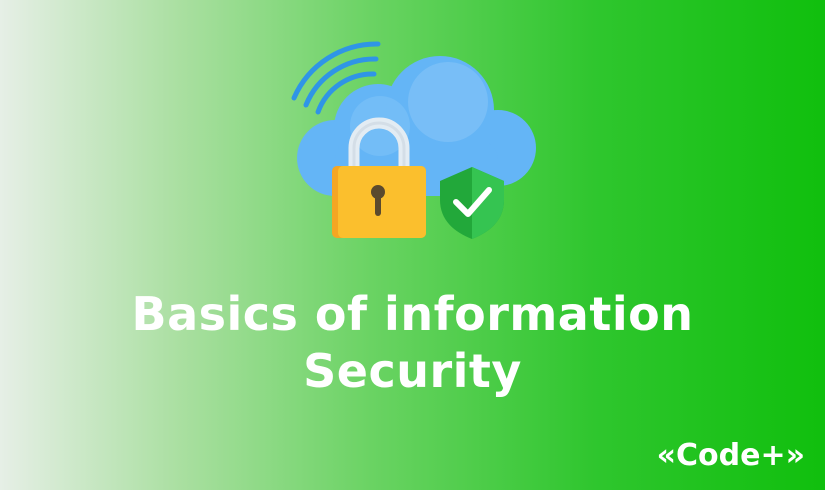  I want to click on shield-check-icon, so click(472, 203).